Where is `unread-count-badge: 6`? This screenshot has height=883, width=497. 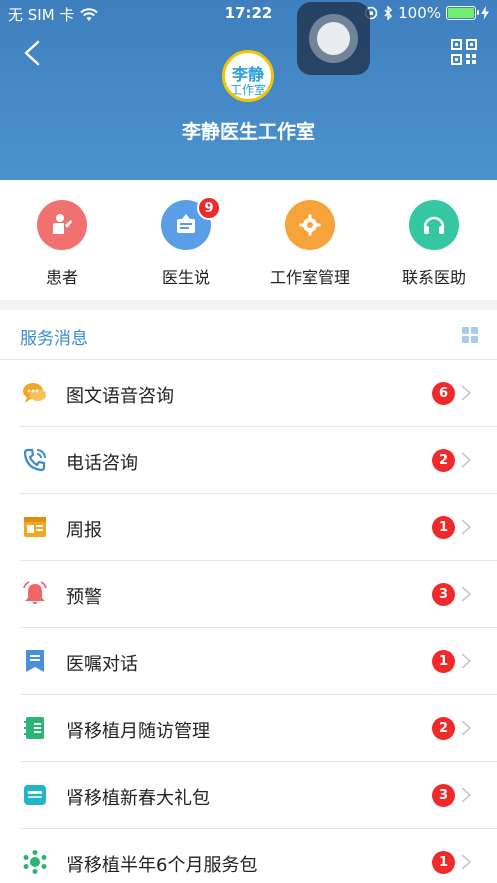 unread-count-badge: 6 is located at coordinates (443, 393).